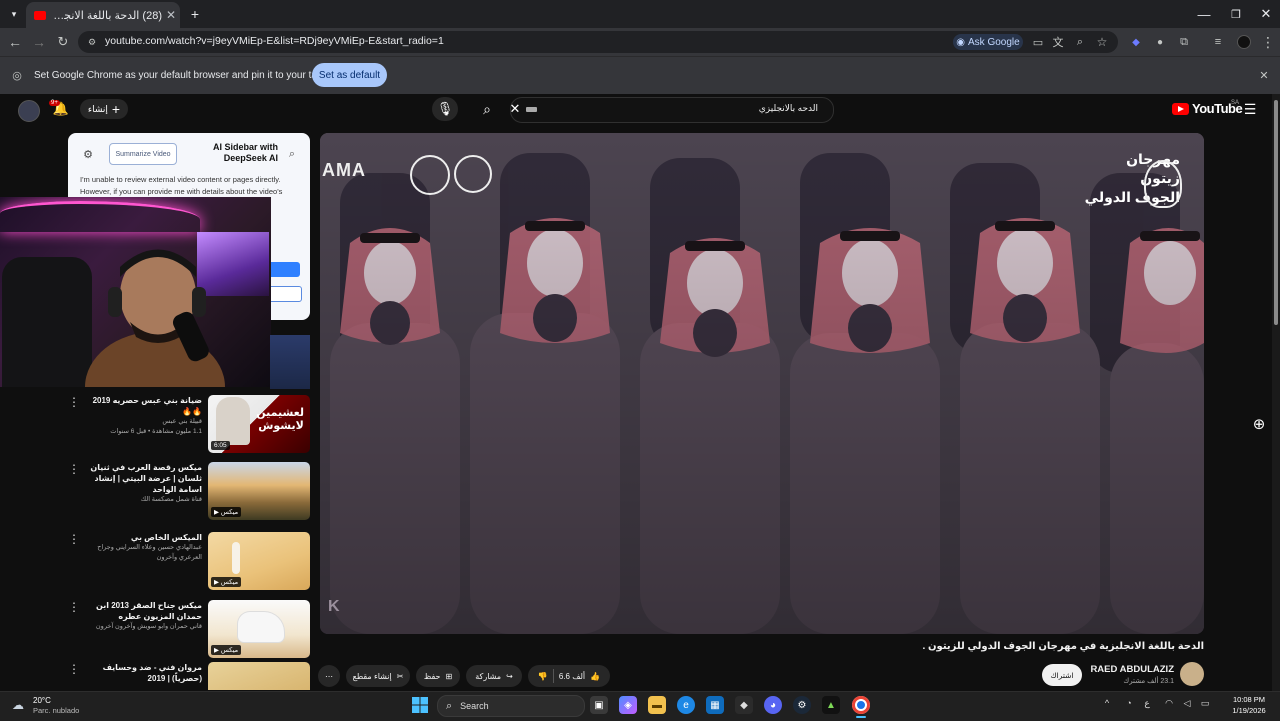 The height and width of the screenshot is (721, 1280). Describe the element at coordinates (1184, 42) in the screenshot. I see `extensions-puzzle-icon: ⧉` at that location.